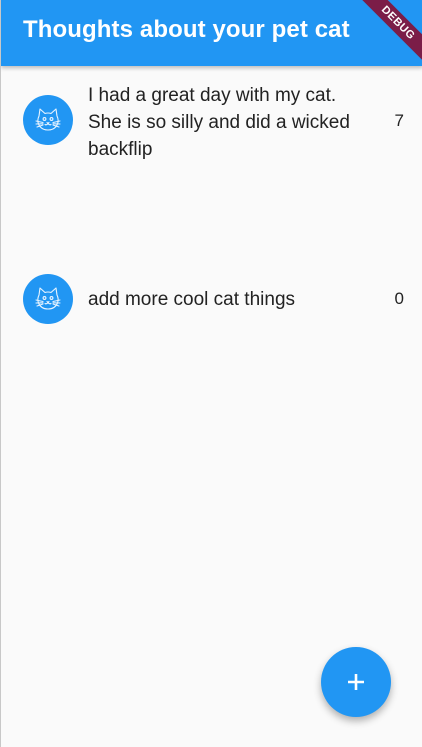 The height and width of the screenshot is (747, 422). I want to click on thought-count: 0, so click(399, 298).